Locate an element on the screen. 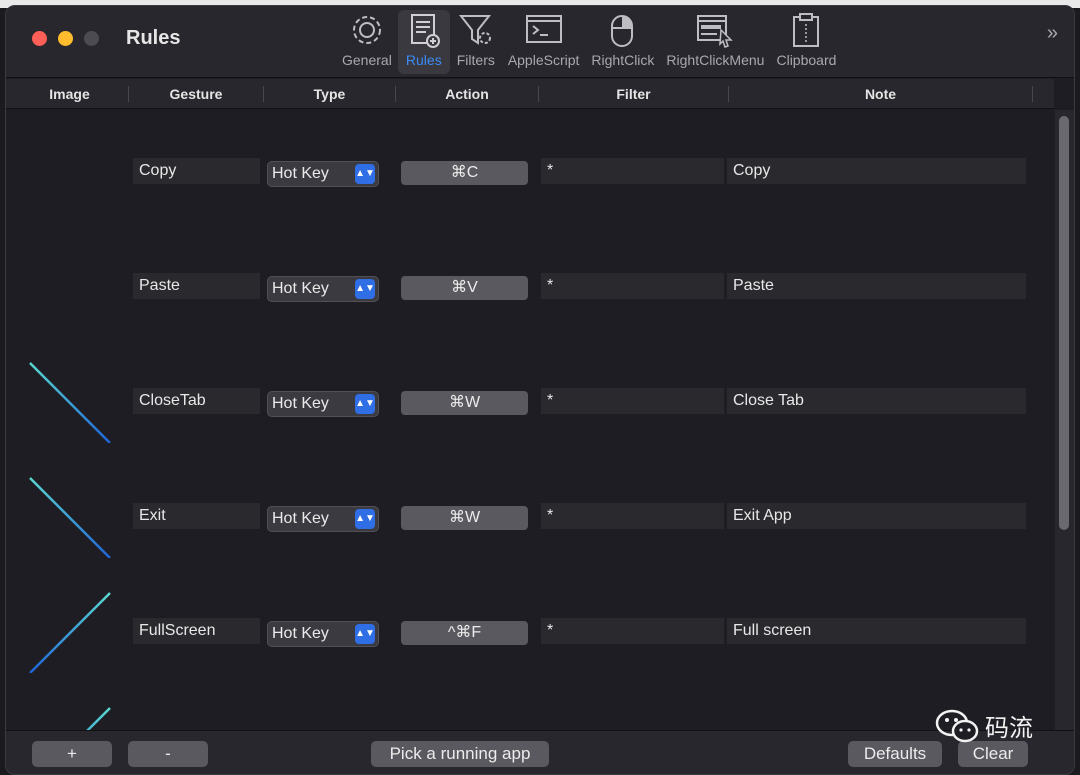 The height and width of the screenshot is (775, 1080). watermark-text: 码流 is located at coordinates (1009, 728).